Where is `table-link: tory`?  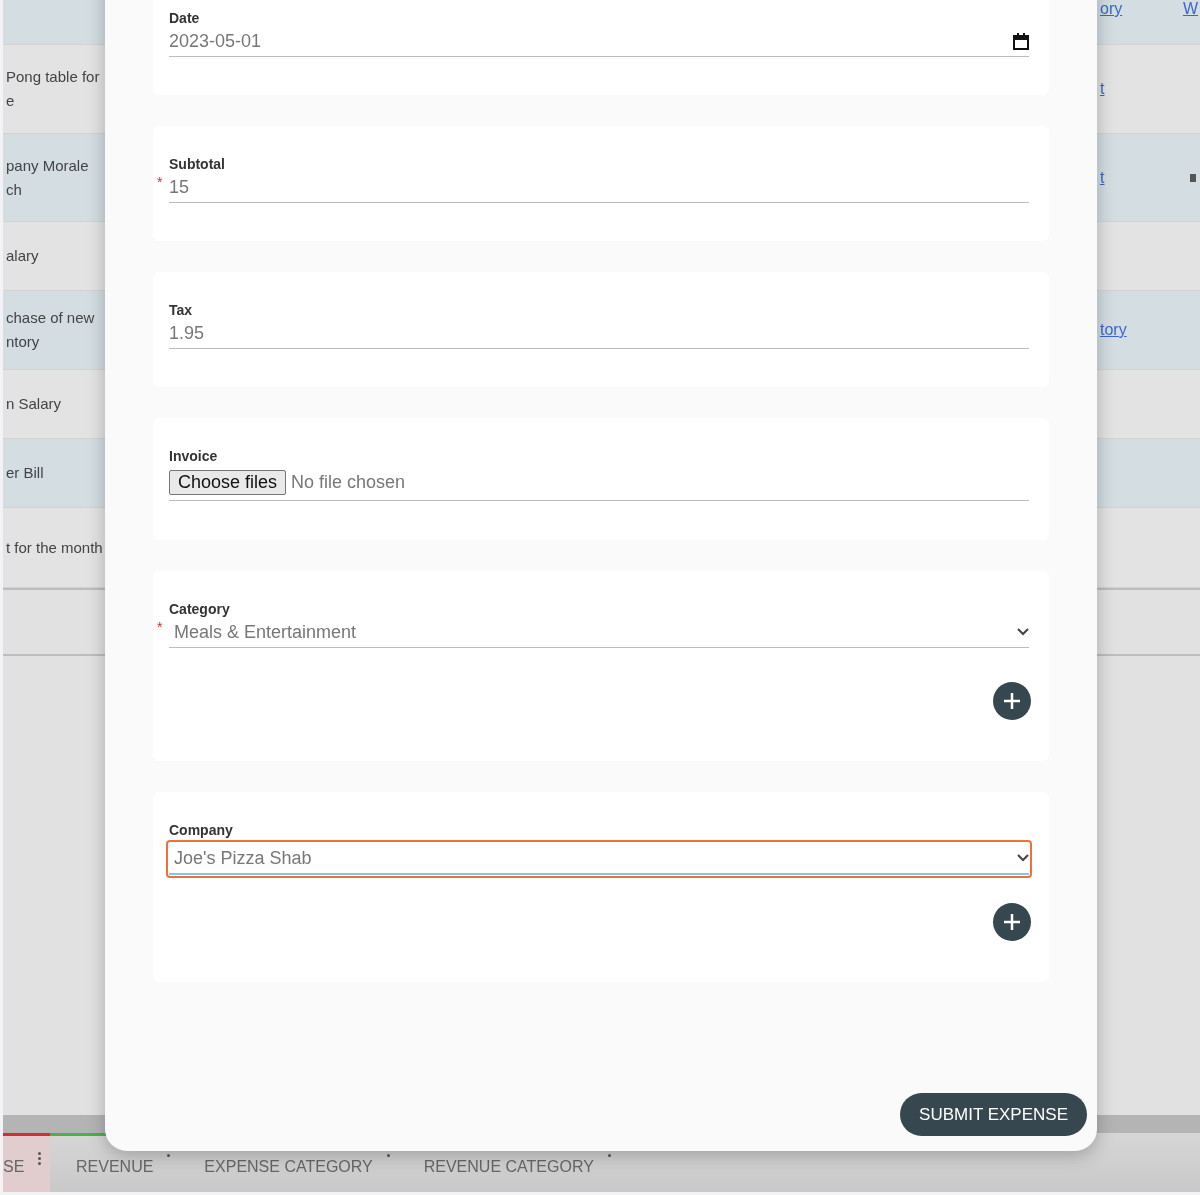
table-link: tory is located at coordinates (1113, 330).